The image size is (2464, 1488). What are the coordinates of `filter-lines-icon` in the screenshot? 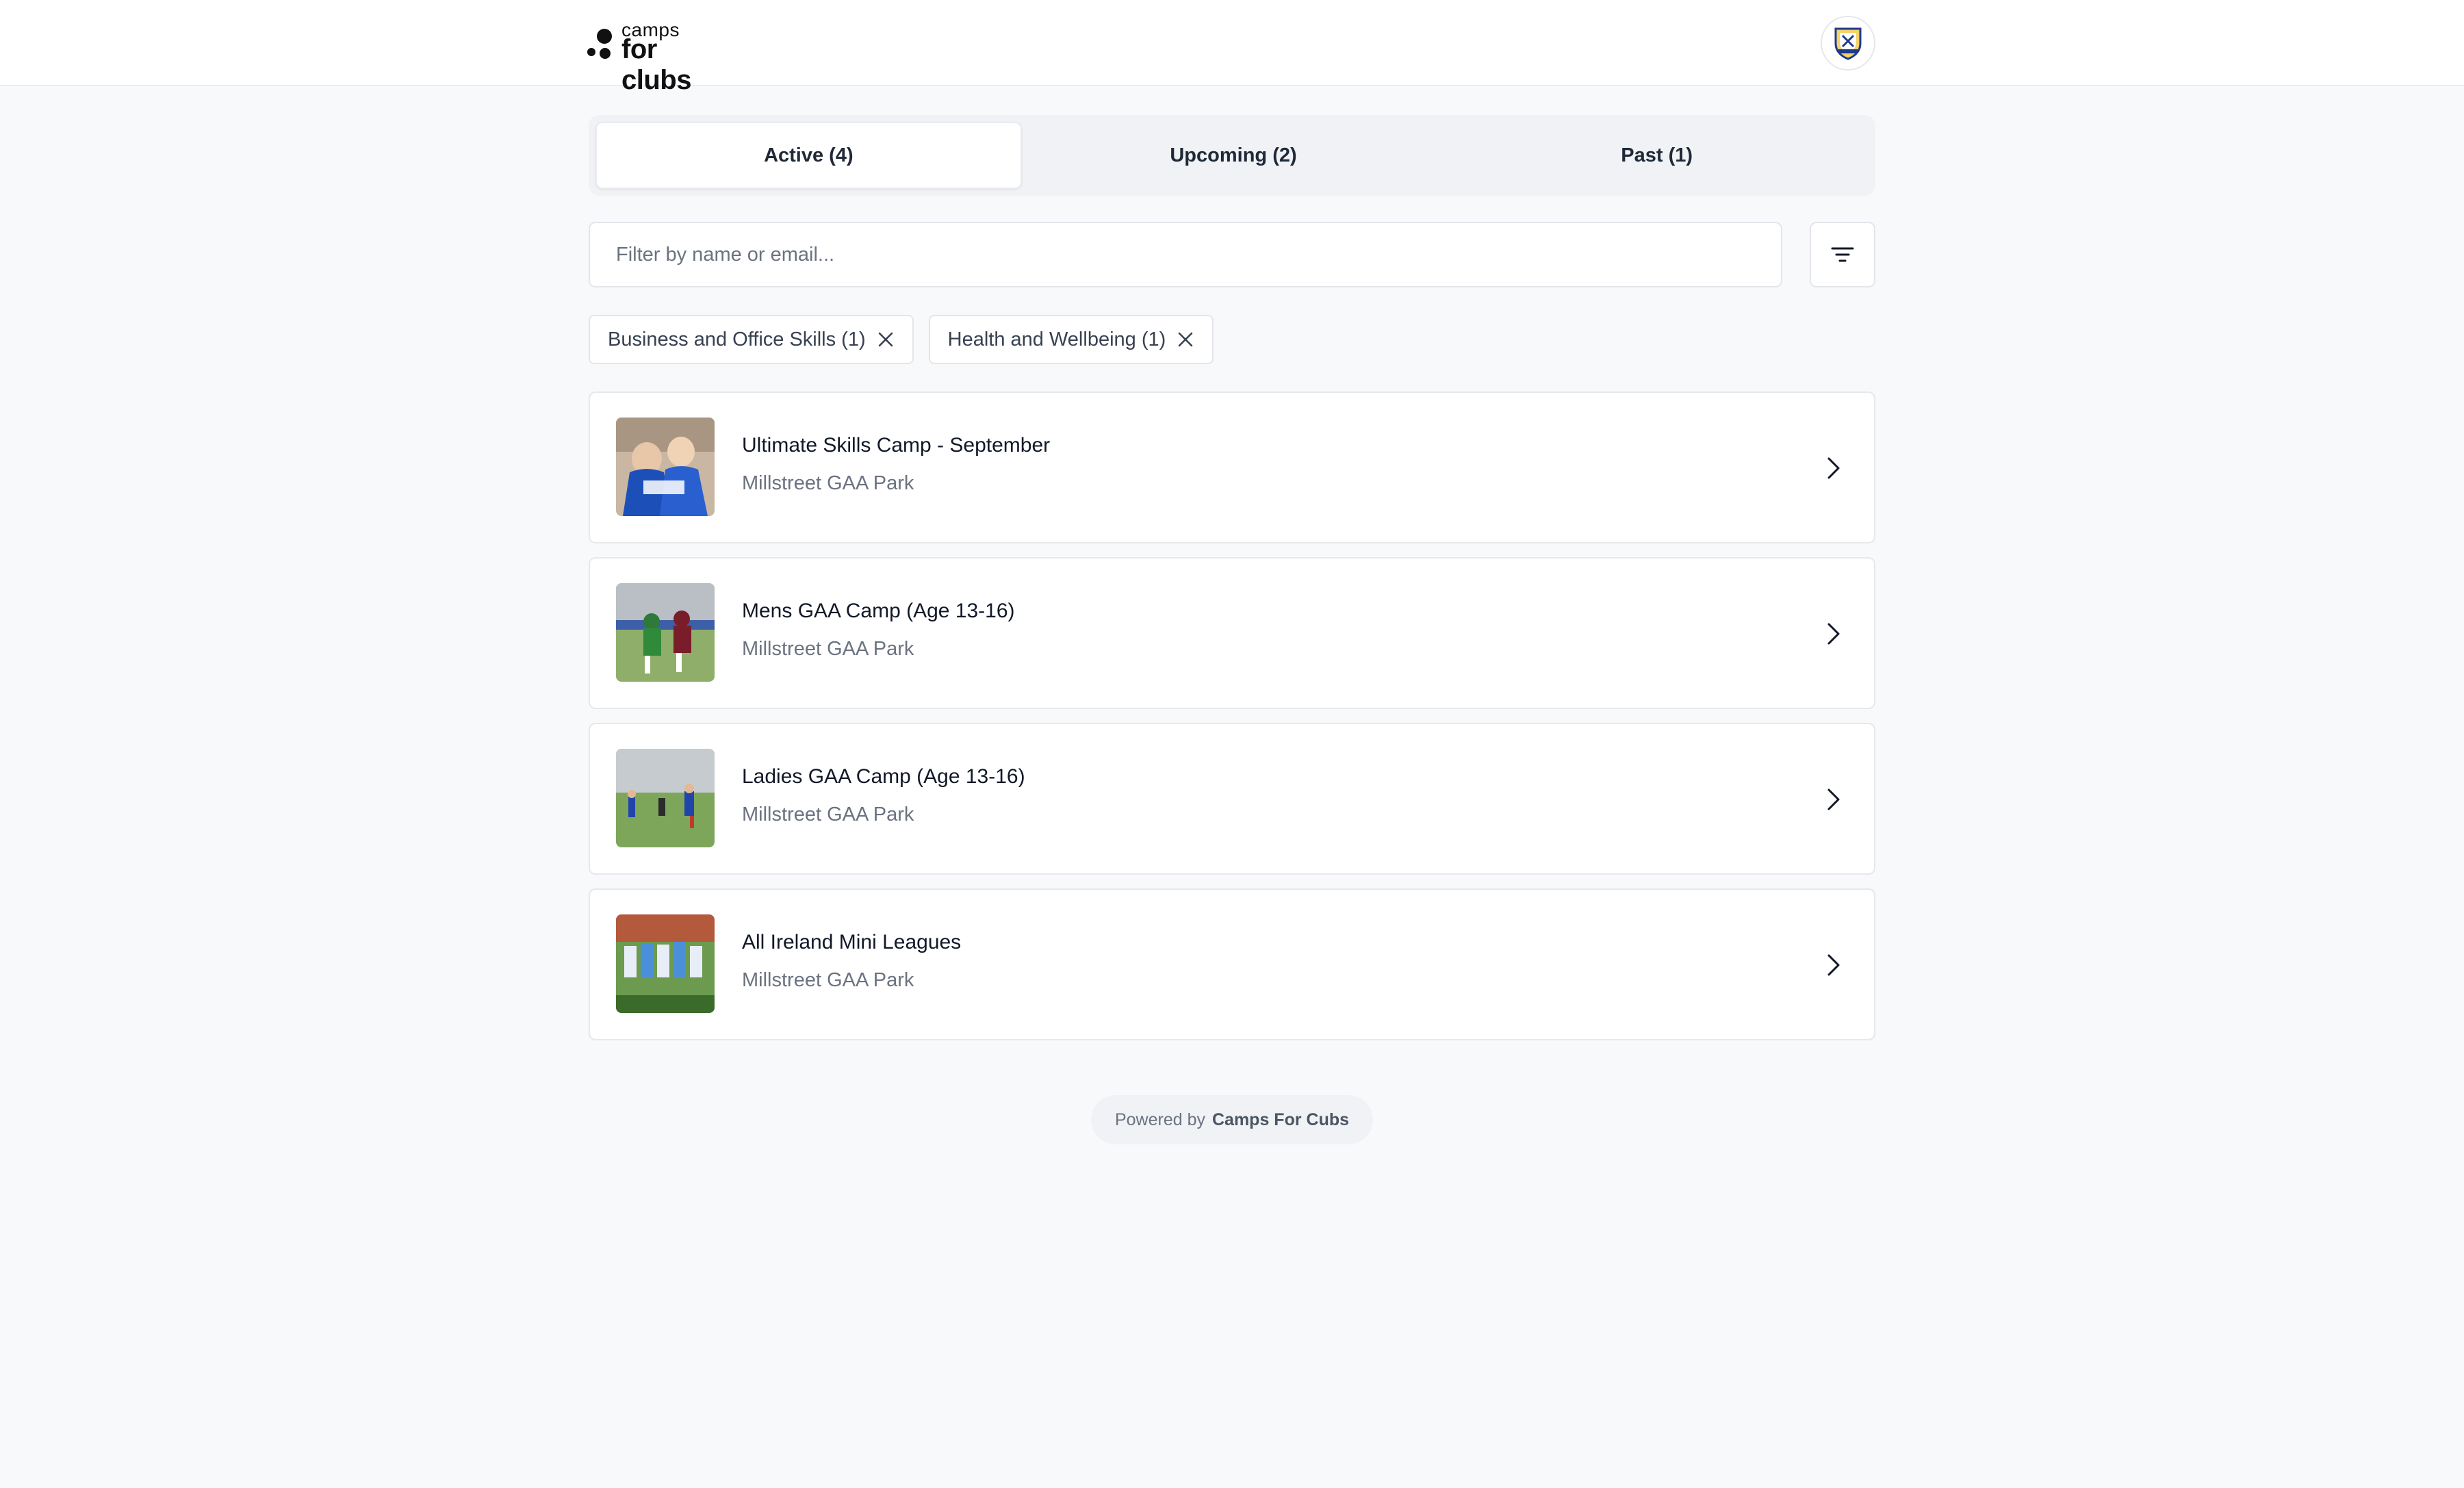 It's located at (1842, 254).